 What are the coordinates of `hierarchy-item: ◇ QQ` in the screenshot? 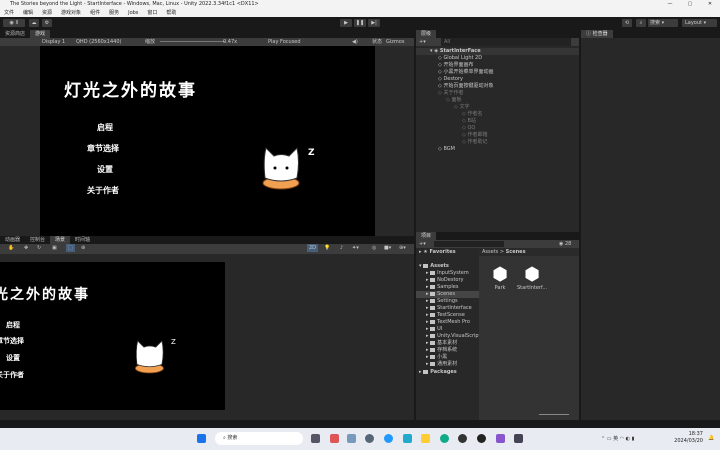 It's located at (497, 128).